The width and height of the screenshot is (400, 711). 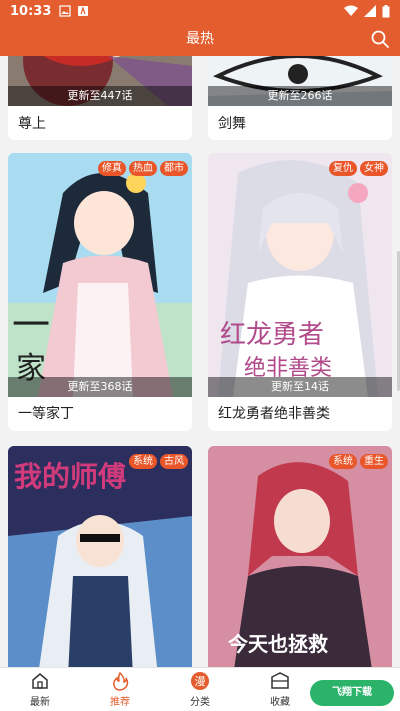 What do you see at coordinates (280, 702) in the screenshot?
I see `nav-label: 收藏` at bounding box center [280, 702].